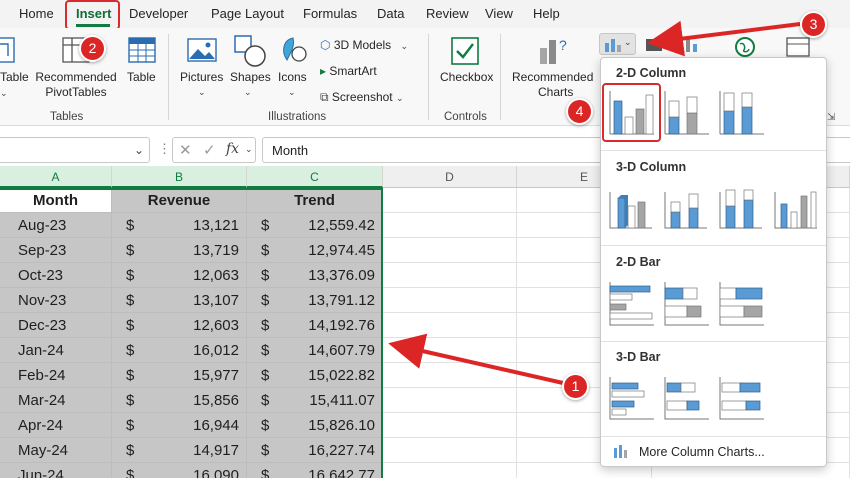 The image size is (850, 478). I want to click on shapes-label: Shapes, so click(250, 77).